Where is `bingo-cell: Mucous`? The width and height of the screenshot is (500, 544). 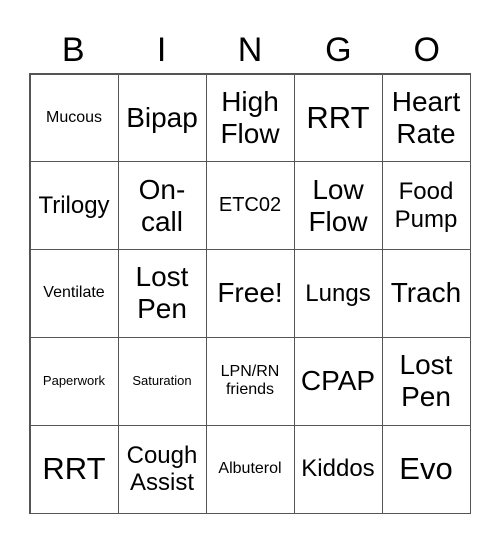 bingo-cell: Mucous is located at coordinates (74, 118).